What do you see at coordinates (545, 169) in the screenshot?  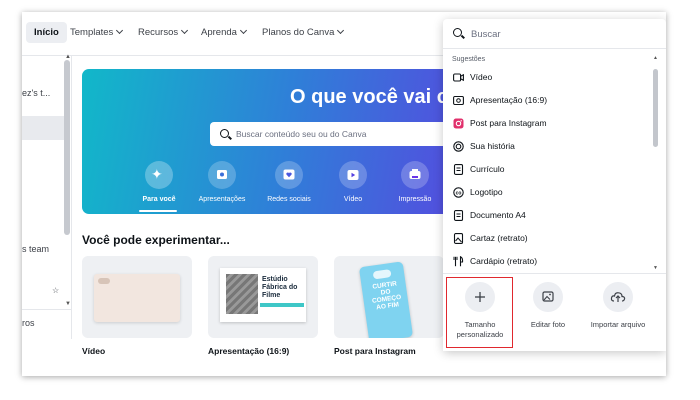 I see `suggestion-curriculo: Currículo` at bounding box center [545, 169].